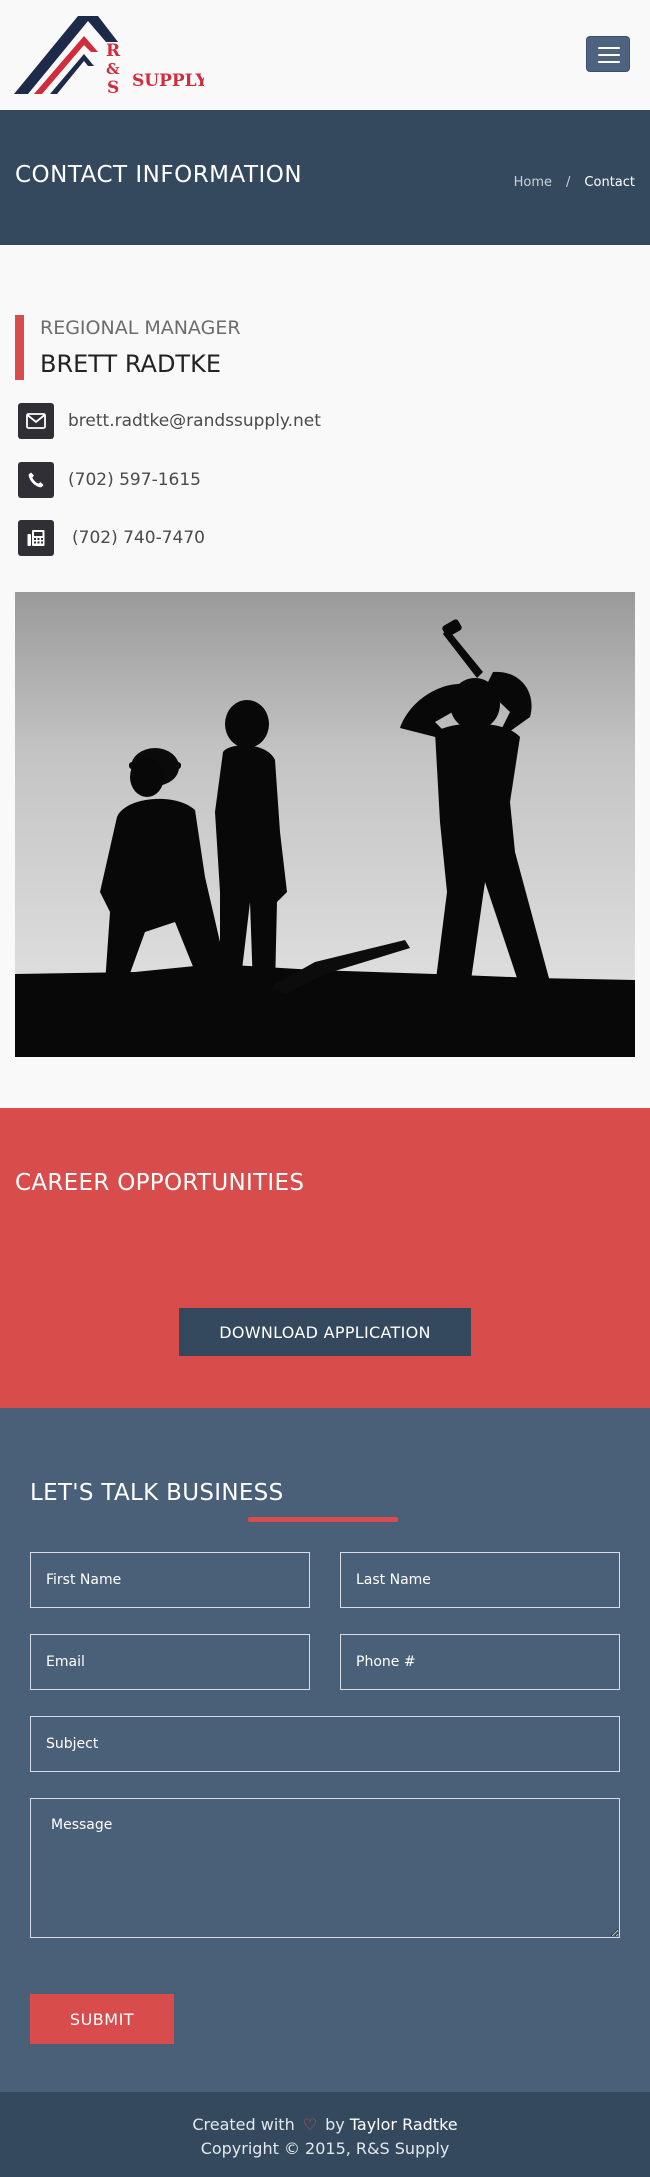 This screenshot has height=2177, width=650. What do you see at coordinates (310, 2124) in the screenshot?
I see `heart-icon: ♡` at bounding box center [310, 2124].